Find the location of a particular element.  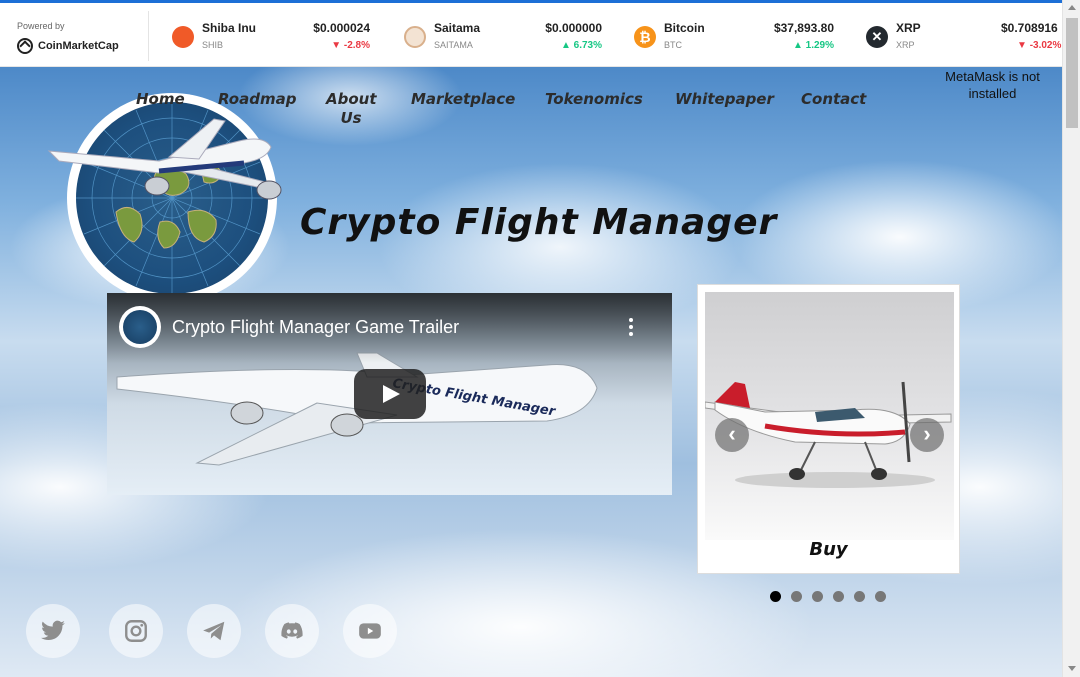

nav-marketplace: Marketplace is located at coordinates (463, 99).